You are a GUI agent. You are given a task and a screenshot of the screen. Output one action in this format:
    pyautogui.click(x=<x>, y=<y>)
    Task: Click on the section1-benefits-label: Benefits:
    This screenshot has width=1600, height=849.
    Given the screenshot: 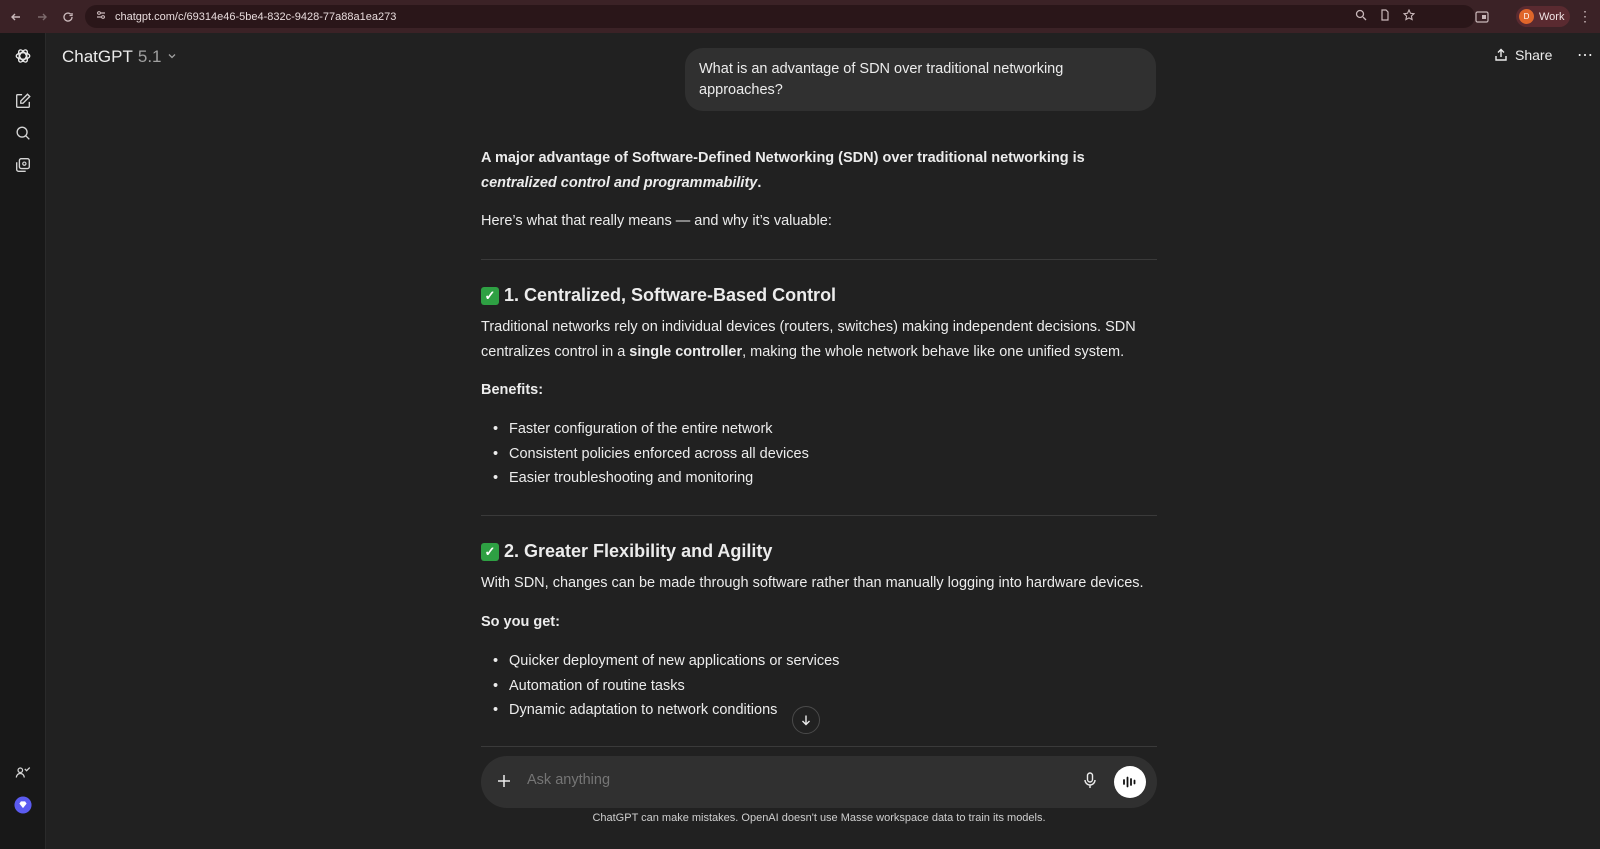 What is the action you would take?
    pyautogui.click(x=819, y=390)
    